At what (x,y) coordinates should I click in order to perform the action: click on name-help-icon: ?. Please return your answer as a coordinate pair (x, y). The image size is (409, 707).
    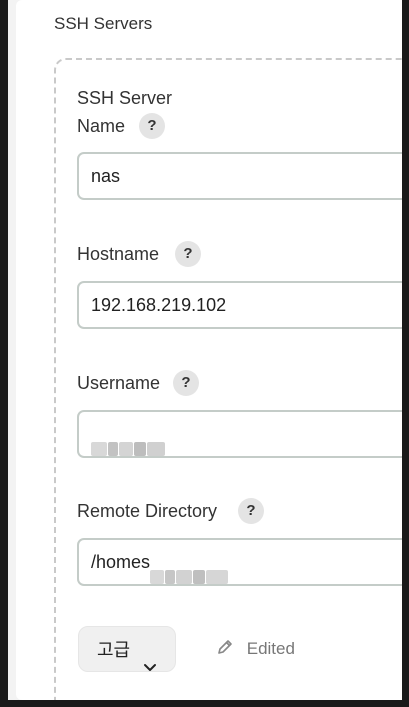
    Looking at the image, I should click on (152, 126).